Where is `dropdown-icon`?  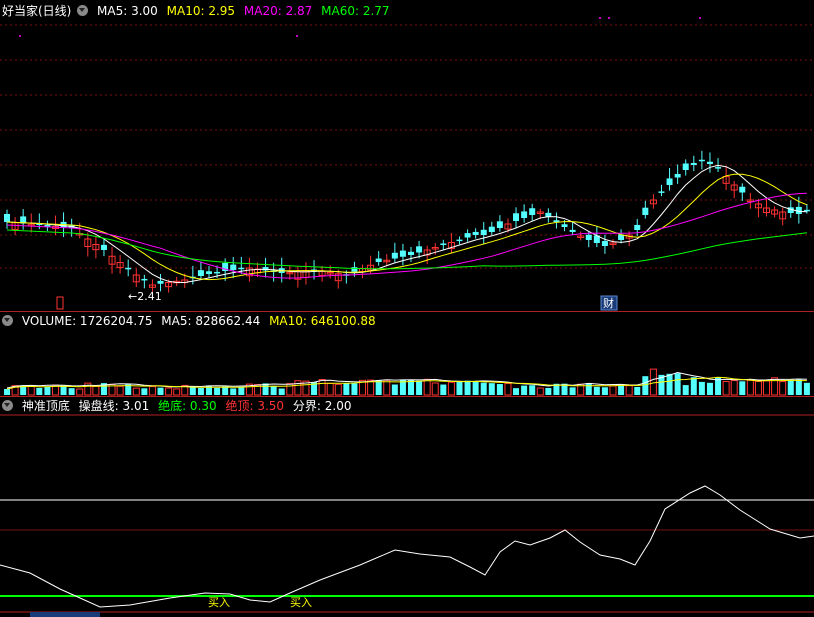
dropdown-icon is located at coordinates (83, 10).